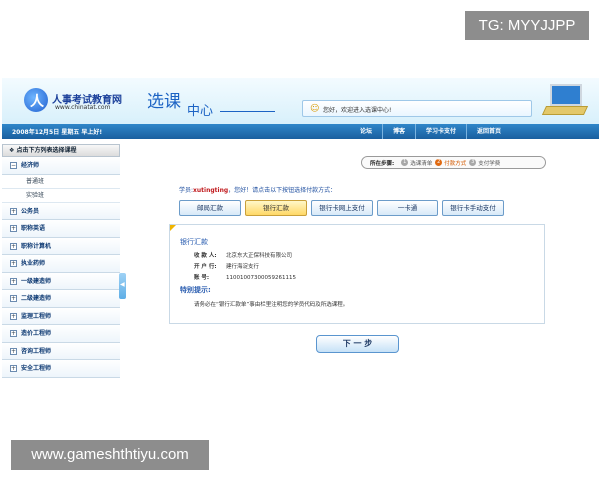 The width and height of the screenshot is (600, 480). I want to click on step-label: 所在步骤:, so click(382, 163).